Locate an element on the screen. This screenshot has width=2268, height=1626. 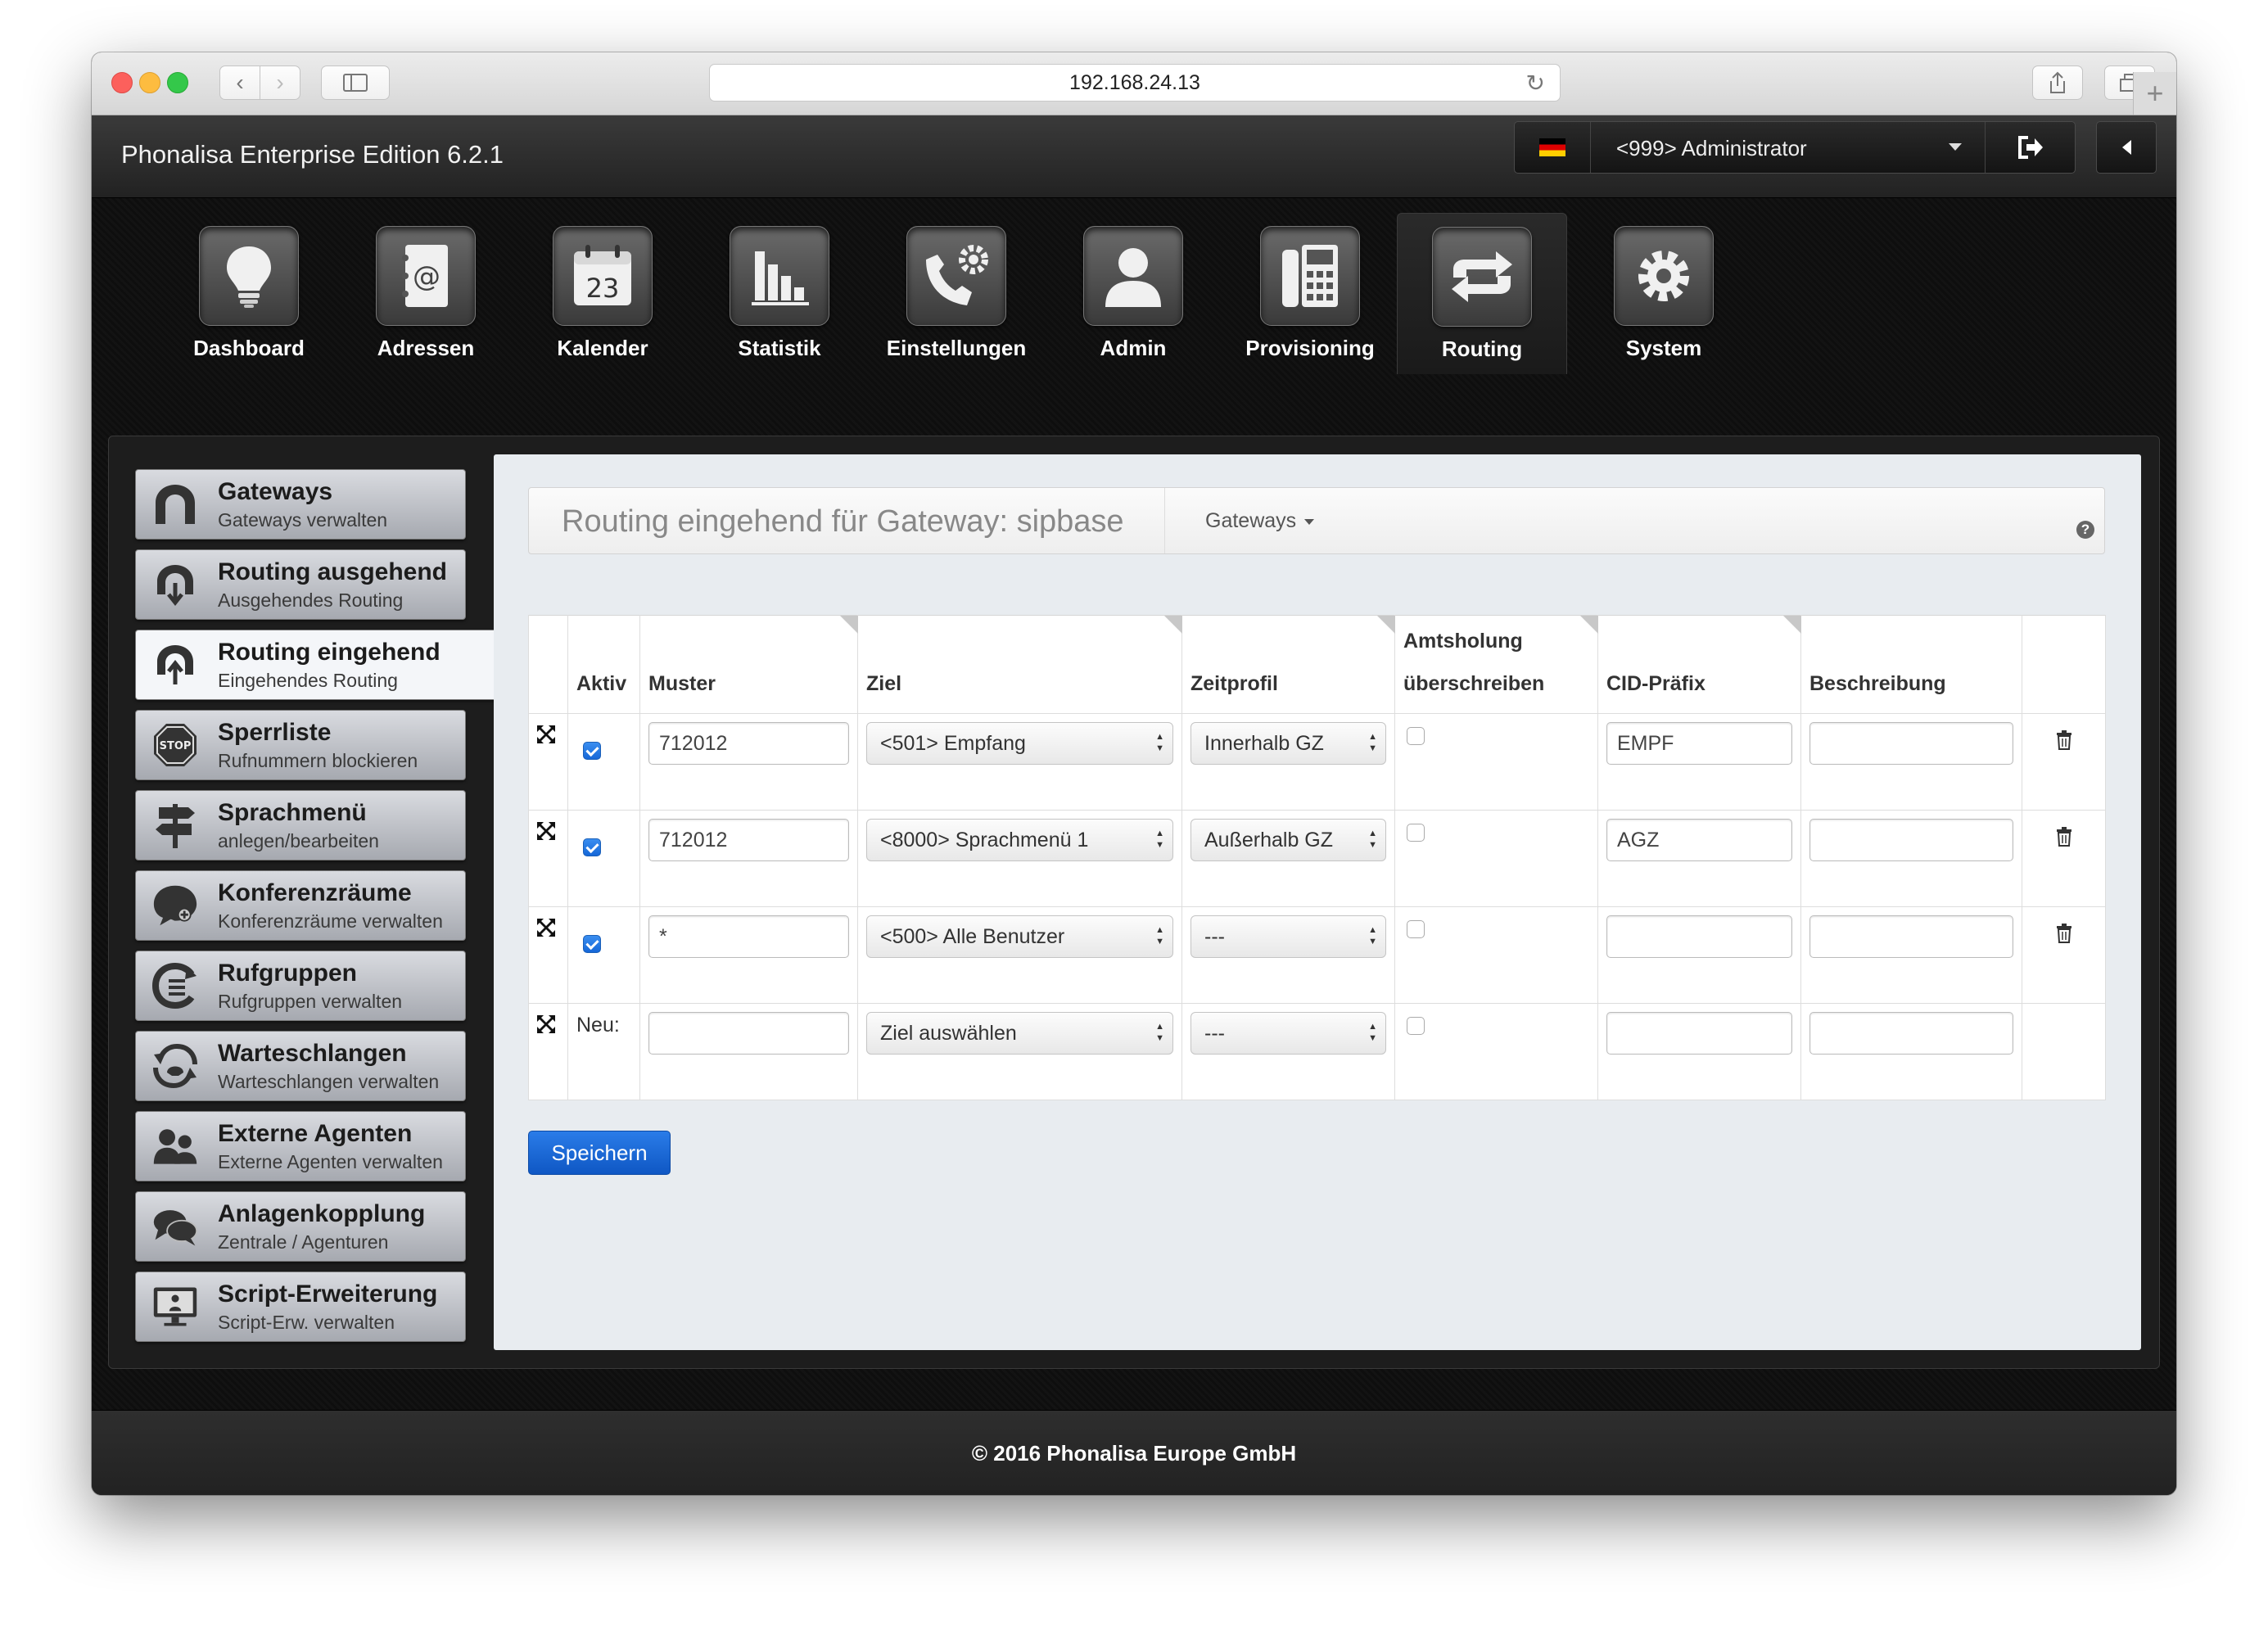
nav-einstellungen: Einstellungen is located at coordinates (956, 296).